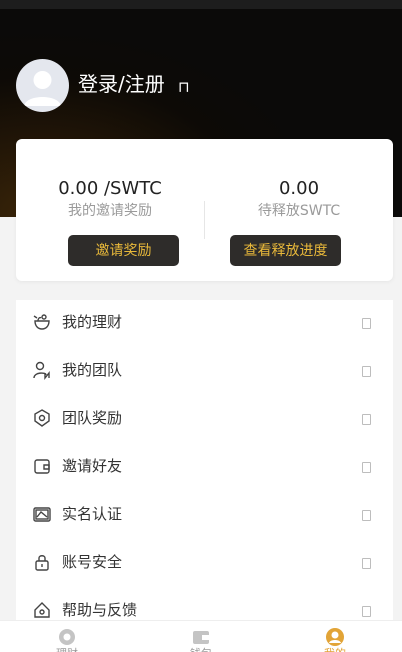 The height and width of the screenshot is (652, 402). Describe the element at coordinates (204, 516) in the screenshot. I see `menu-item-real-name-verification: 实名认证` at that location.